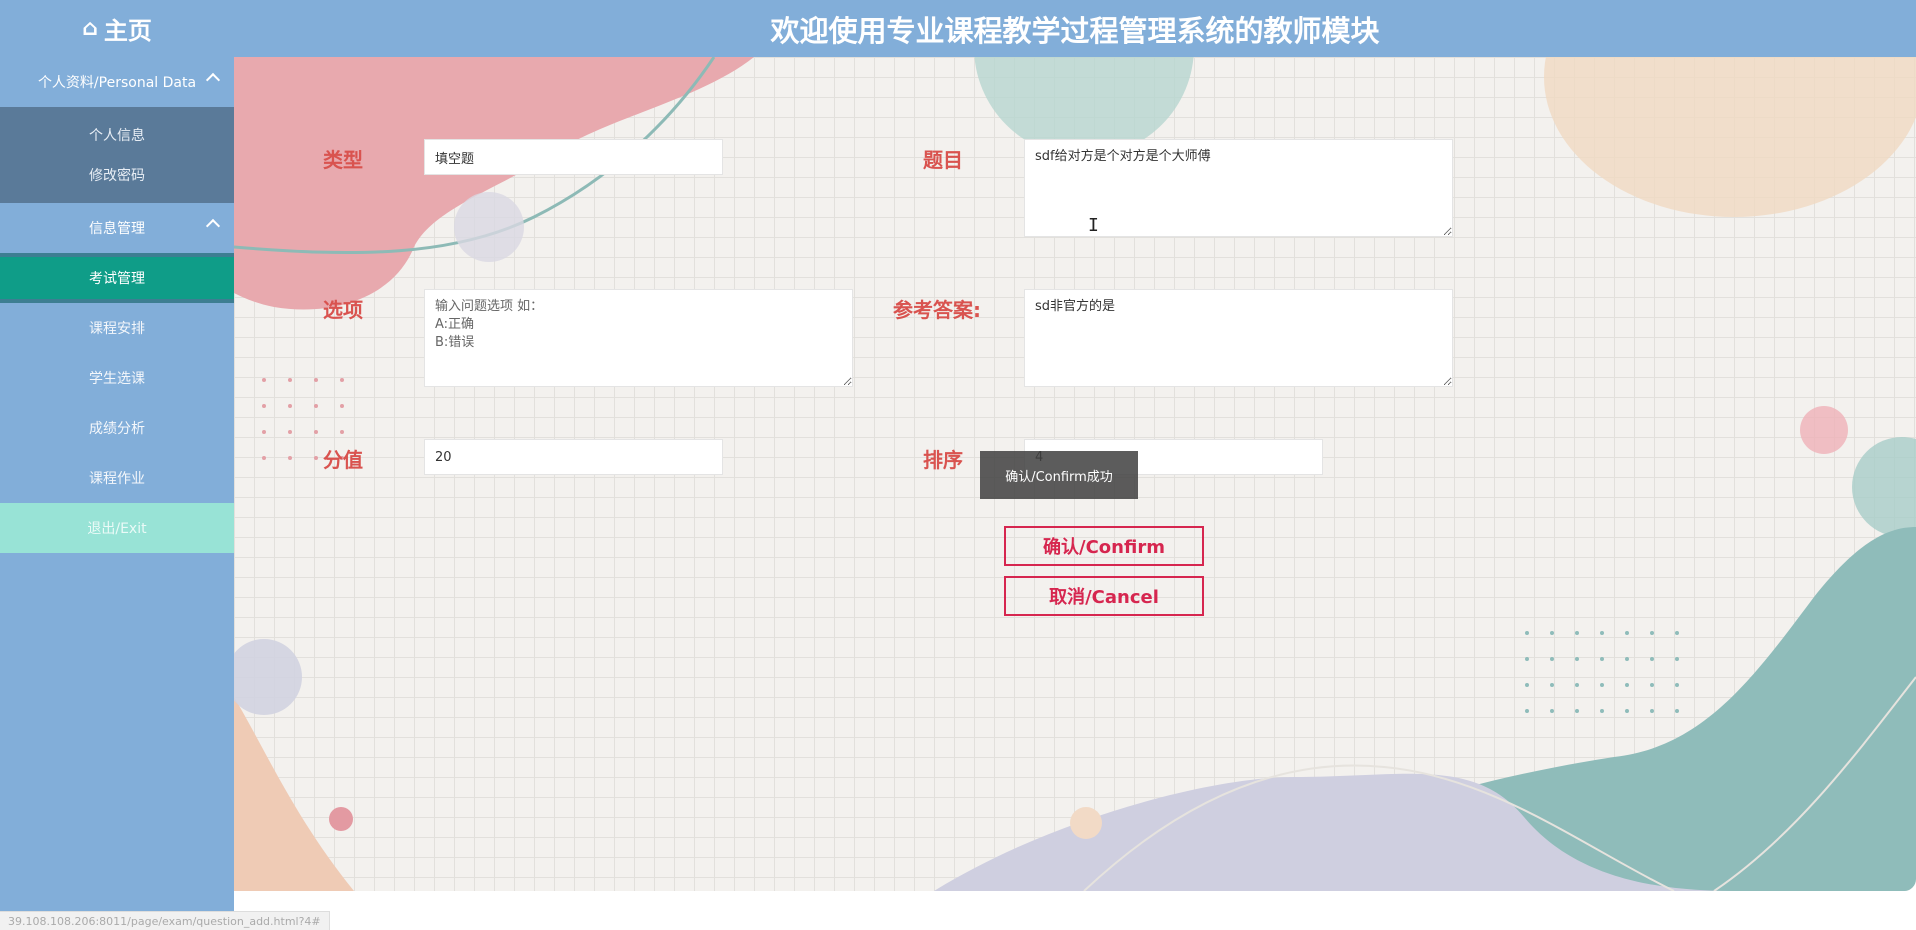 This screenshot has width=1916, height=930. Describe the element at coordinates (937, 310) in the screenshot. I see `answer-label: 参考答案:` at that location.